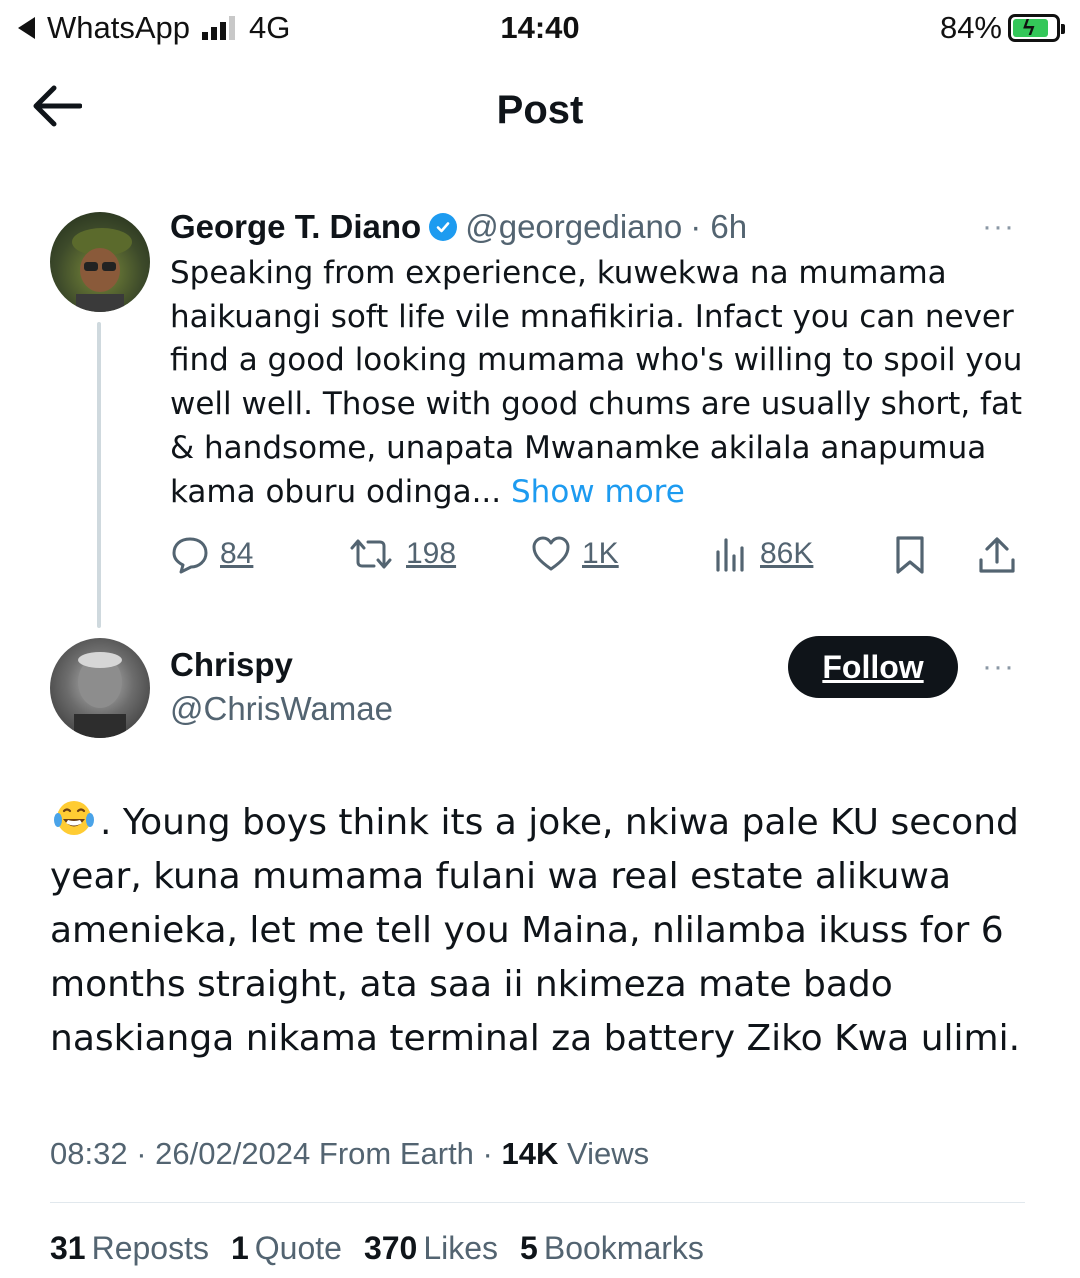 Image resolution: width=1080 pixels, height=1278 pixels. What do you see at coordinates (551, 553) in the screenshot?
I see `heart-icon` at bounding box center [551, 553].